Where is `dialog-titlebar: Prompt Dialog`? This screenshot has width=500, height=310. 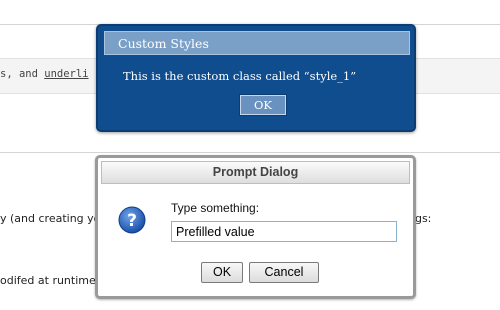
dialog-titlebar: Prompt Dialog is located at coordinates (255, 172).